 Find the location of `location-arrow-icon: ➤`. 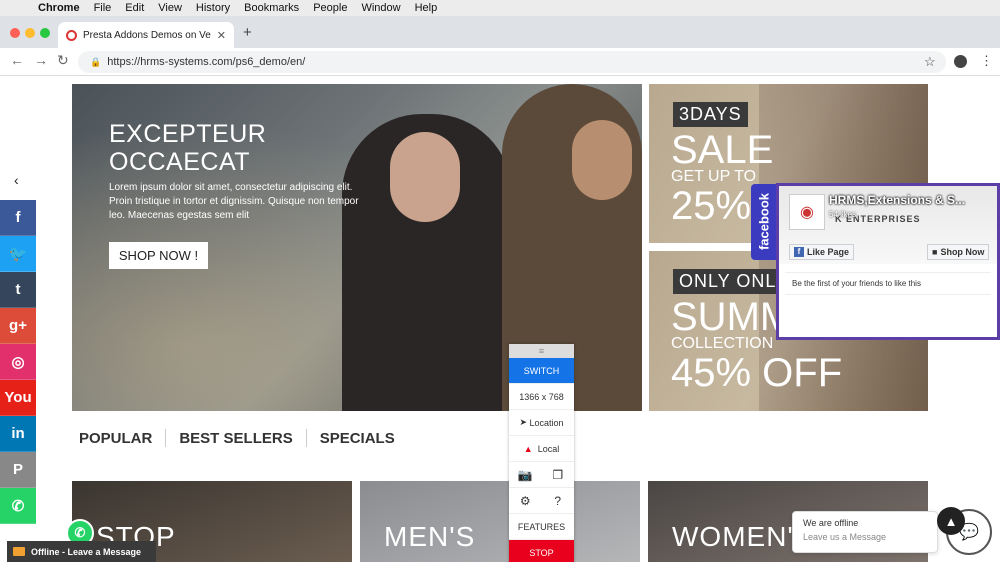

location-arrow-icon: ➤ is located at coordinates (524, 422).